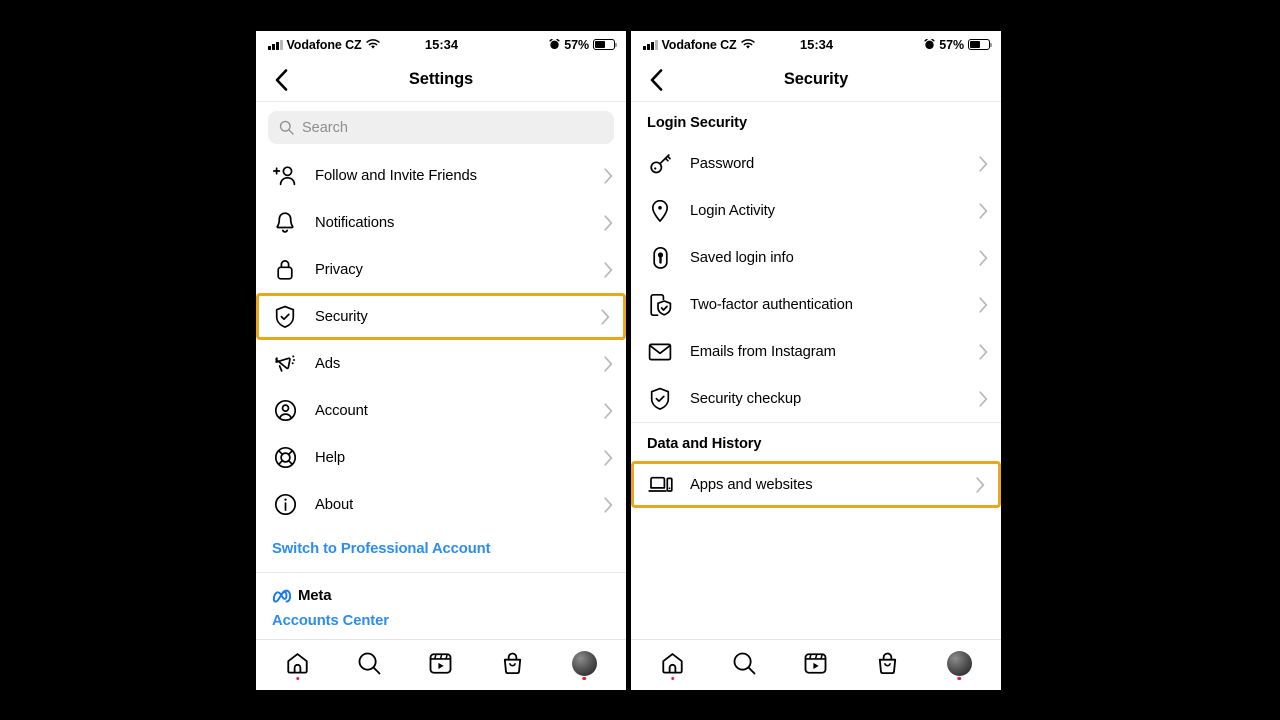 This screenshot has width=1280, height=720. Describe the element at coordinates (341, 316) in the screenshot. I see `settings-row-label: Security` at that location.